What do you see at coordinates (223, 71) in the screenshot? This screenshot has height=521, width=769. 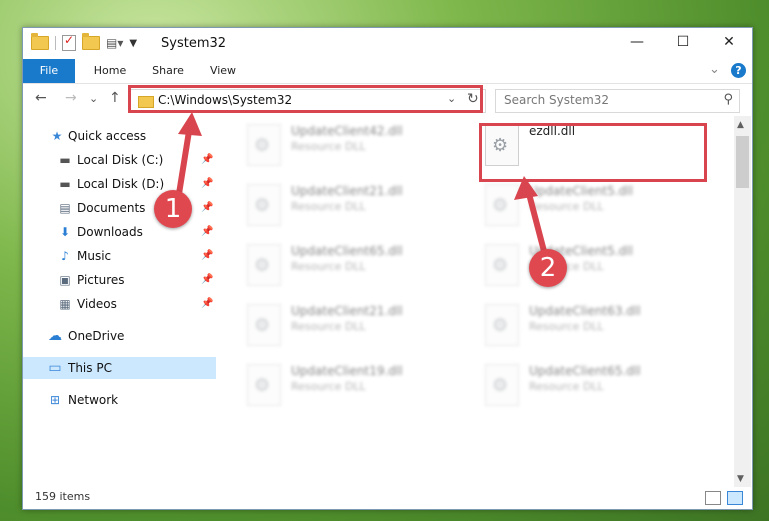 I see `tab-view: View` at bounding box center [223, 71].